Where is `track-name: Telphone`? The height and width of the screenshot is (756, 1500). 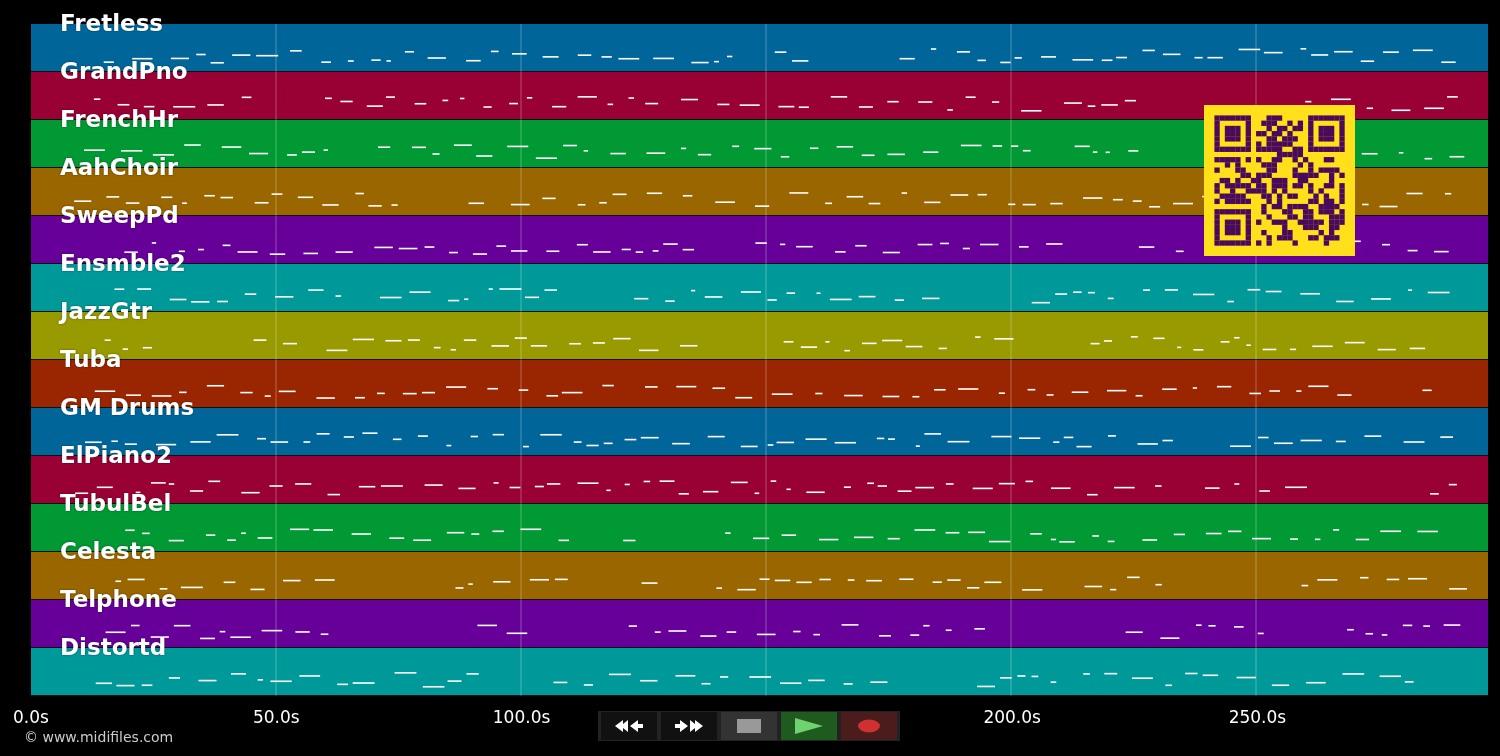 track-name: Telphone is located at coordinates (118, 599).